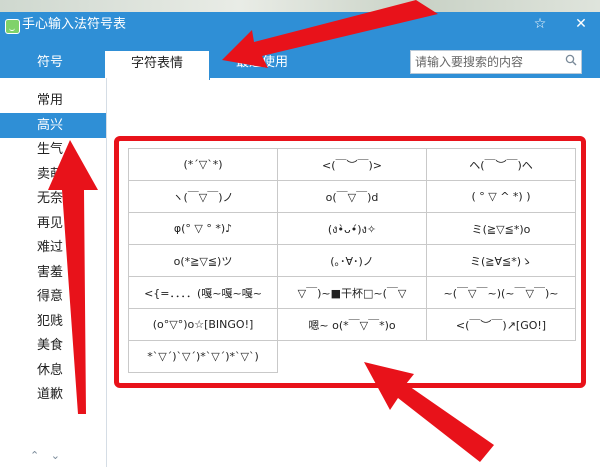 This screenshot has width=600, height=467. I want to click on window-title: 手心输入法符号表, so click(74, 24).